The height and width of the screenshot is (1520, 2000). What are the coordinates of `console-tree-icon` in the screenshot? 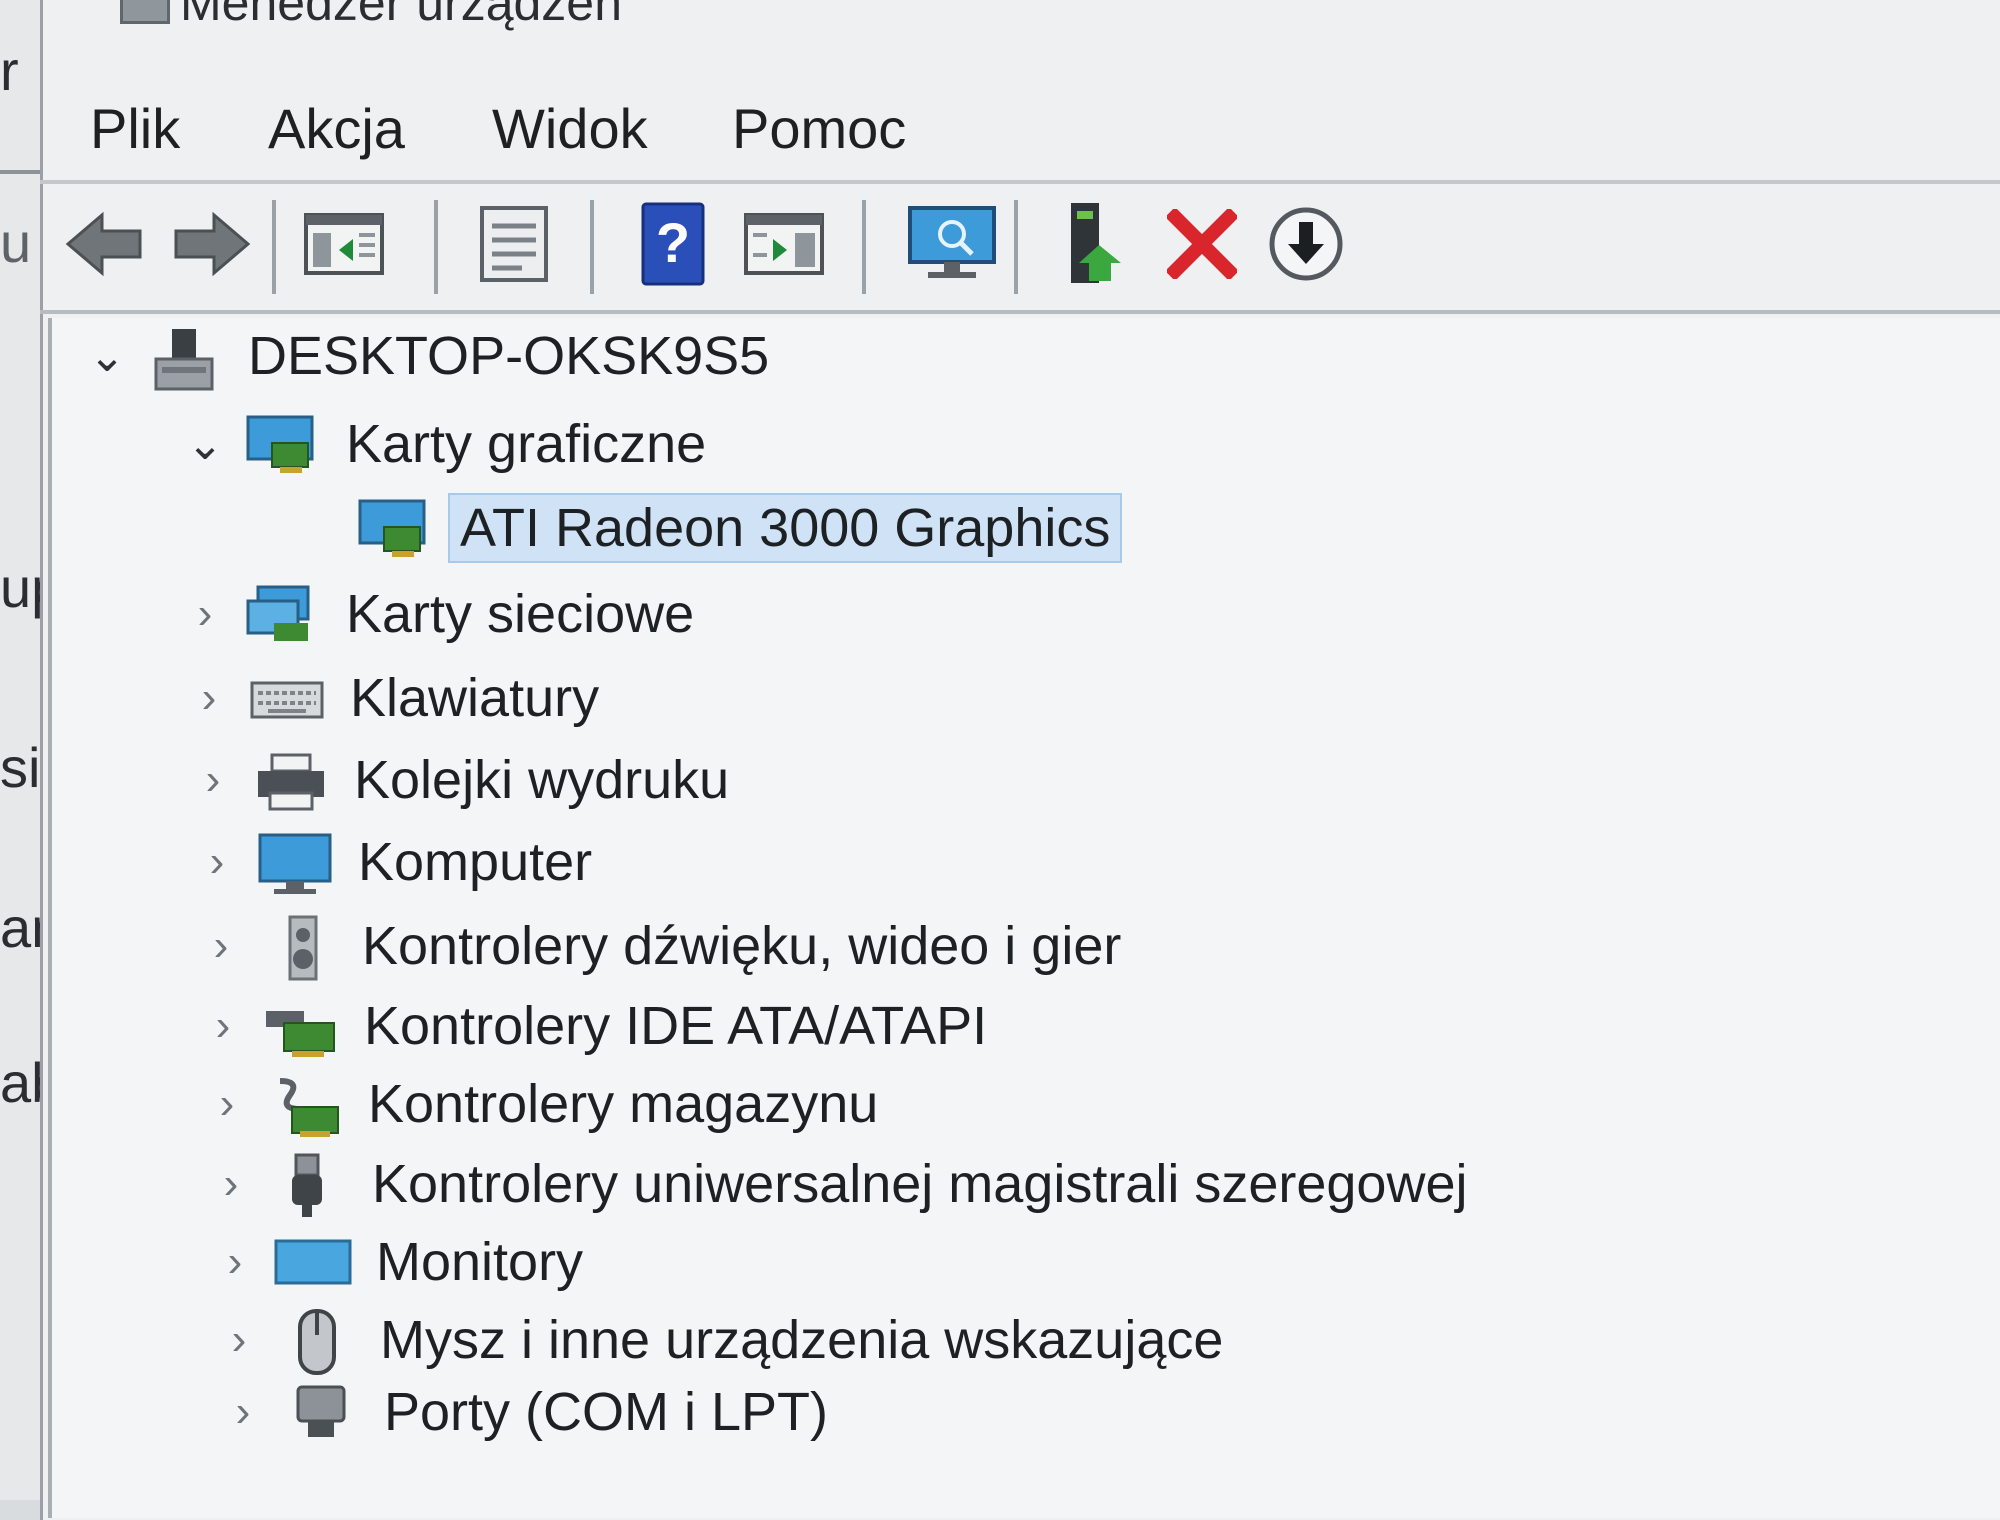 It's located at (344, 244).